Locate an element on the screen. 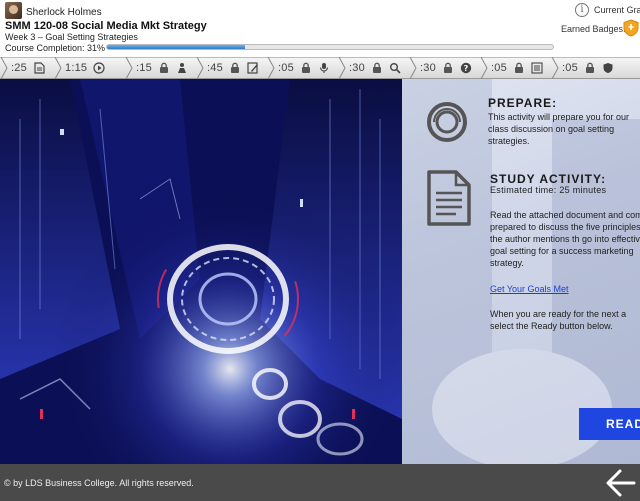 This screenshot has width=640, height=501. person-icon is located at coordinates (181, 68).